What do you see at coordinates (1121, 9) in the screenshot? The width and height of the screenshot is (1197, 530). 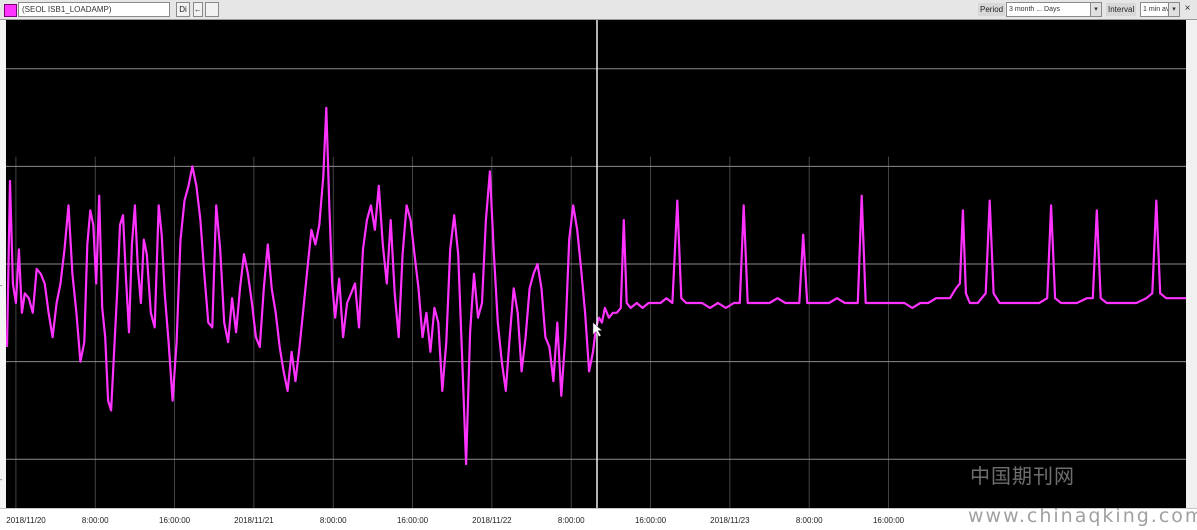 I see `interval-label: Interval` at bounding box center [1121, 9].